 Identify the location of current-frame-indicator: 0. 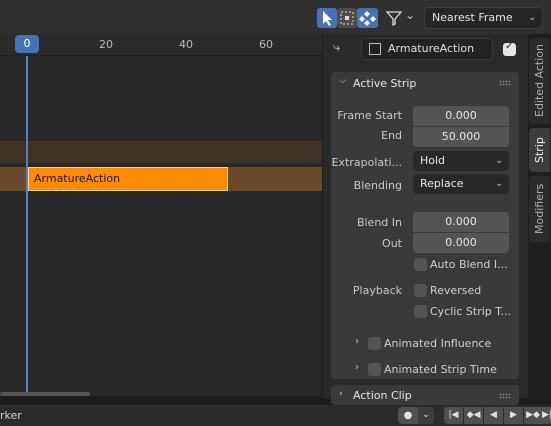
(27, 44).